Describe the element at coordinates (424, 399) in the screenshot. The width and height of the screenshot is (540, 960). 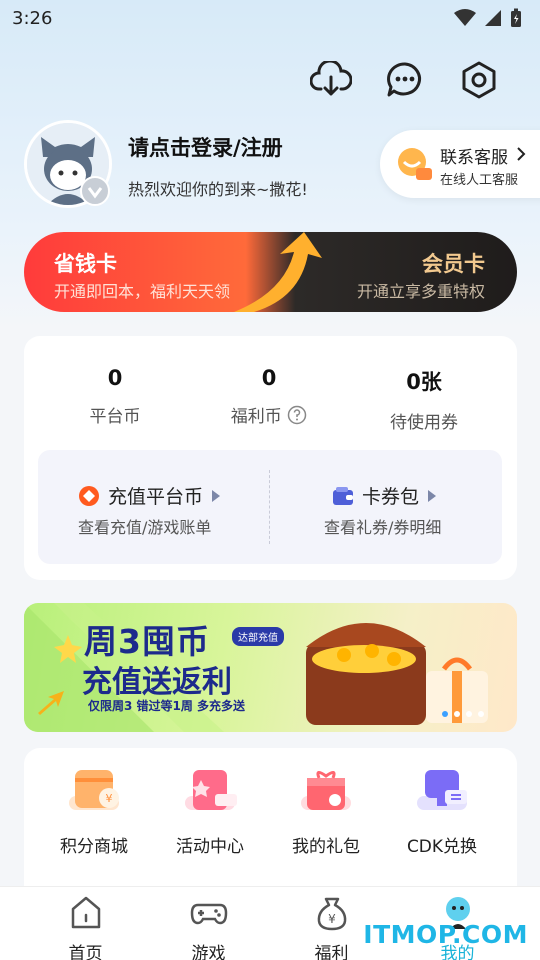
I see `coupon-stat: 0张 待使用券` at that location.